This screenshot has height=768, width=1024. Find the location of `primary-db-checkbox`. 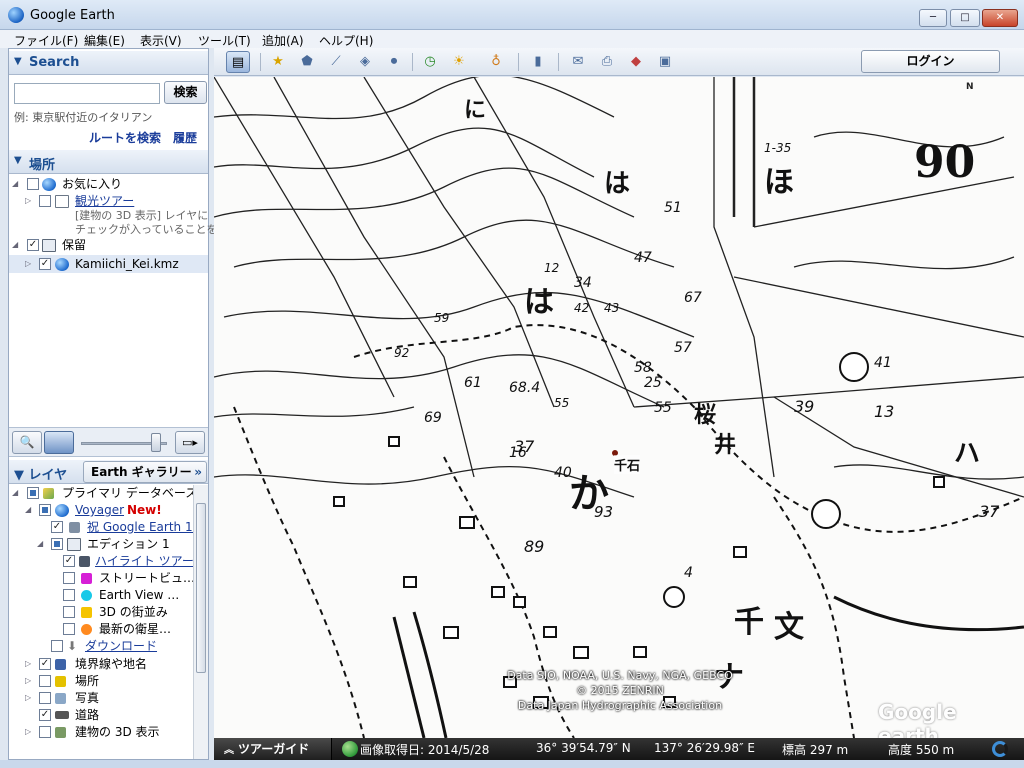

primary-db-checkbox is located at coordinates (33, 493).